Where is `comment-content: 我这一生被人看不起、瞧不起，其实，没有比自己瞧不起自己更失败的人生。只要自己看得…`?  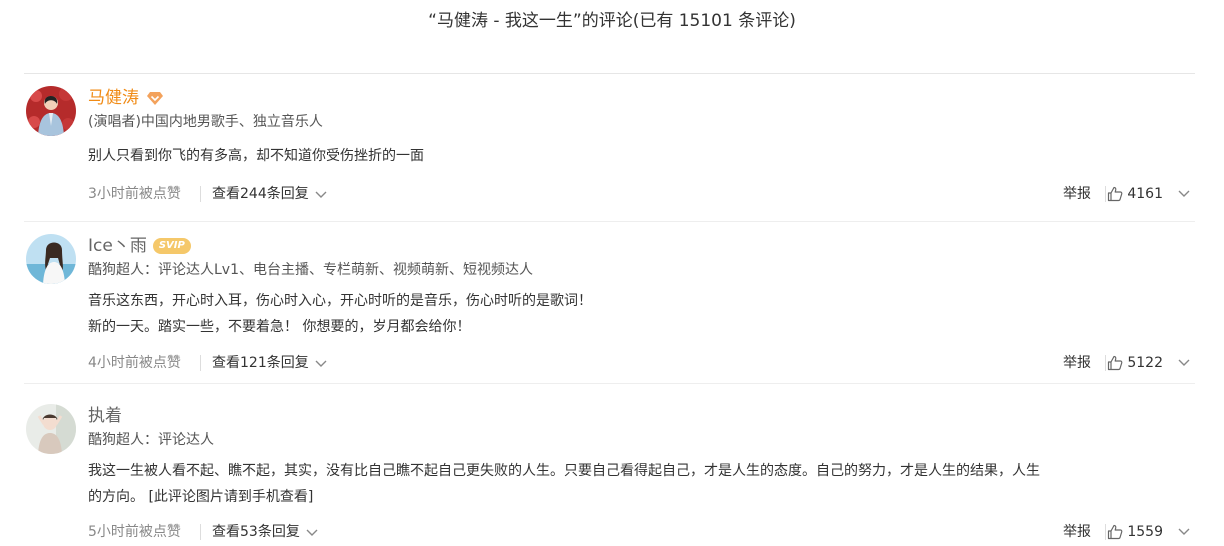
comment-content: 我这一生被人看不起、瞧不起，其实，没有比自己瞧不起自己更失败的人生。只要自己看得… is located at coordinates (640, 484).